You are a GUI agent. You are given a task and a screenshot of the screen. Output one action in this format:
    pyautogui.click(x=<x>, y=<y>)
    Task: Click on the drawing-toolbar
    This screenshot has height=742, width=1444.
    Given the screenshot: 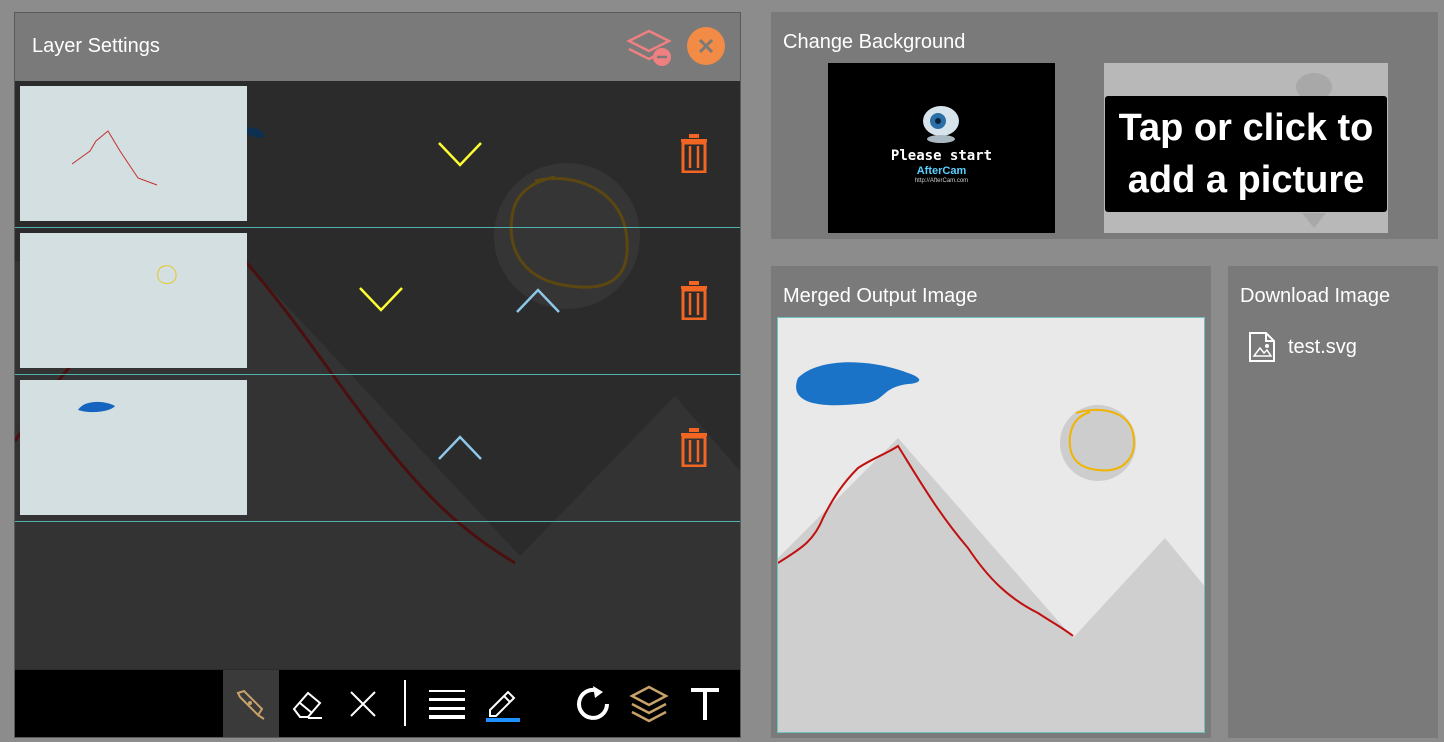 What is the action you would take?
    pyautogui.click(x=377, y=703)
    